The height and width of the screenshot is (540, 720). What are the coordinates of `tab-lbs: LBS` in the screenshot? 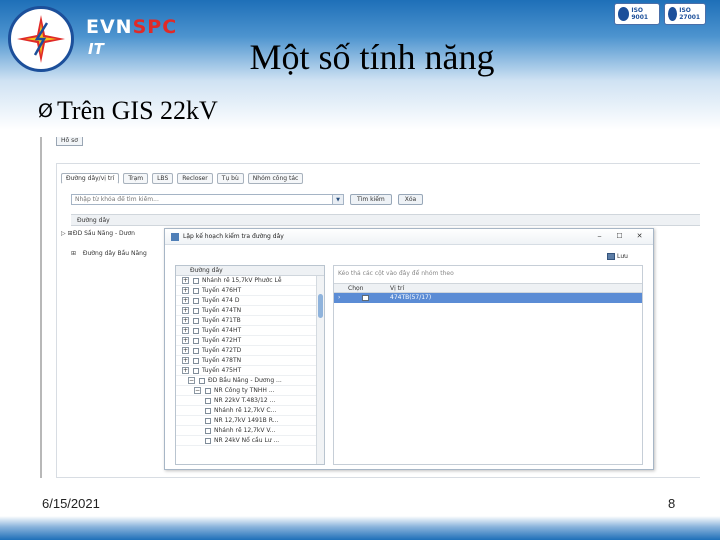 It's located at (163, 178).